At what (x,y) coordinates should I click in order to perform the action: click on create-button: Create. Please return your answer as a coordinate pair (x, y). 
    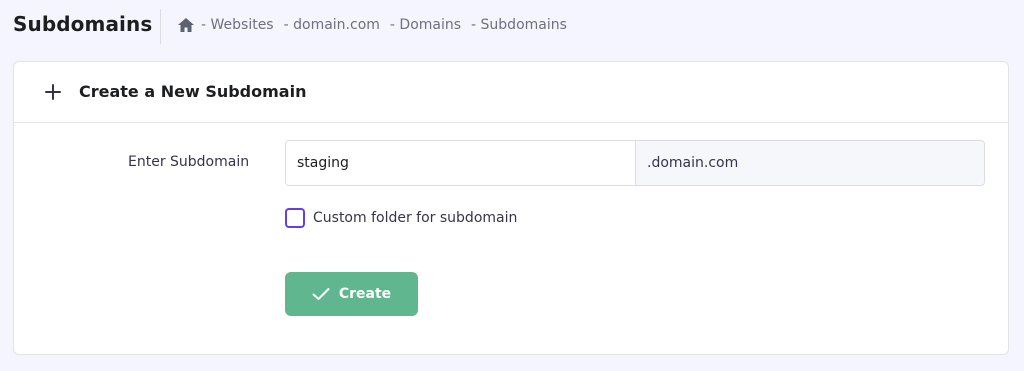
    Looking at the image, I should click on (351, 294).